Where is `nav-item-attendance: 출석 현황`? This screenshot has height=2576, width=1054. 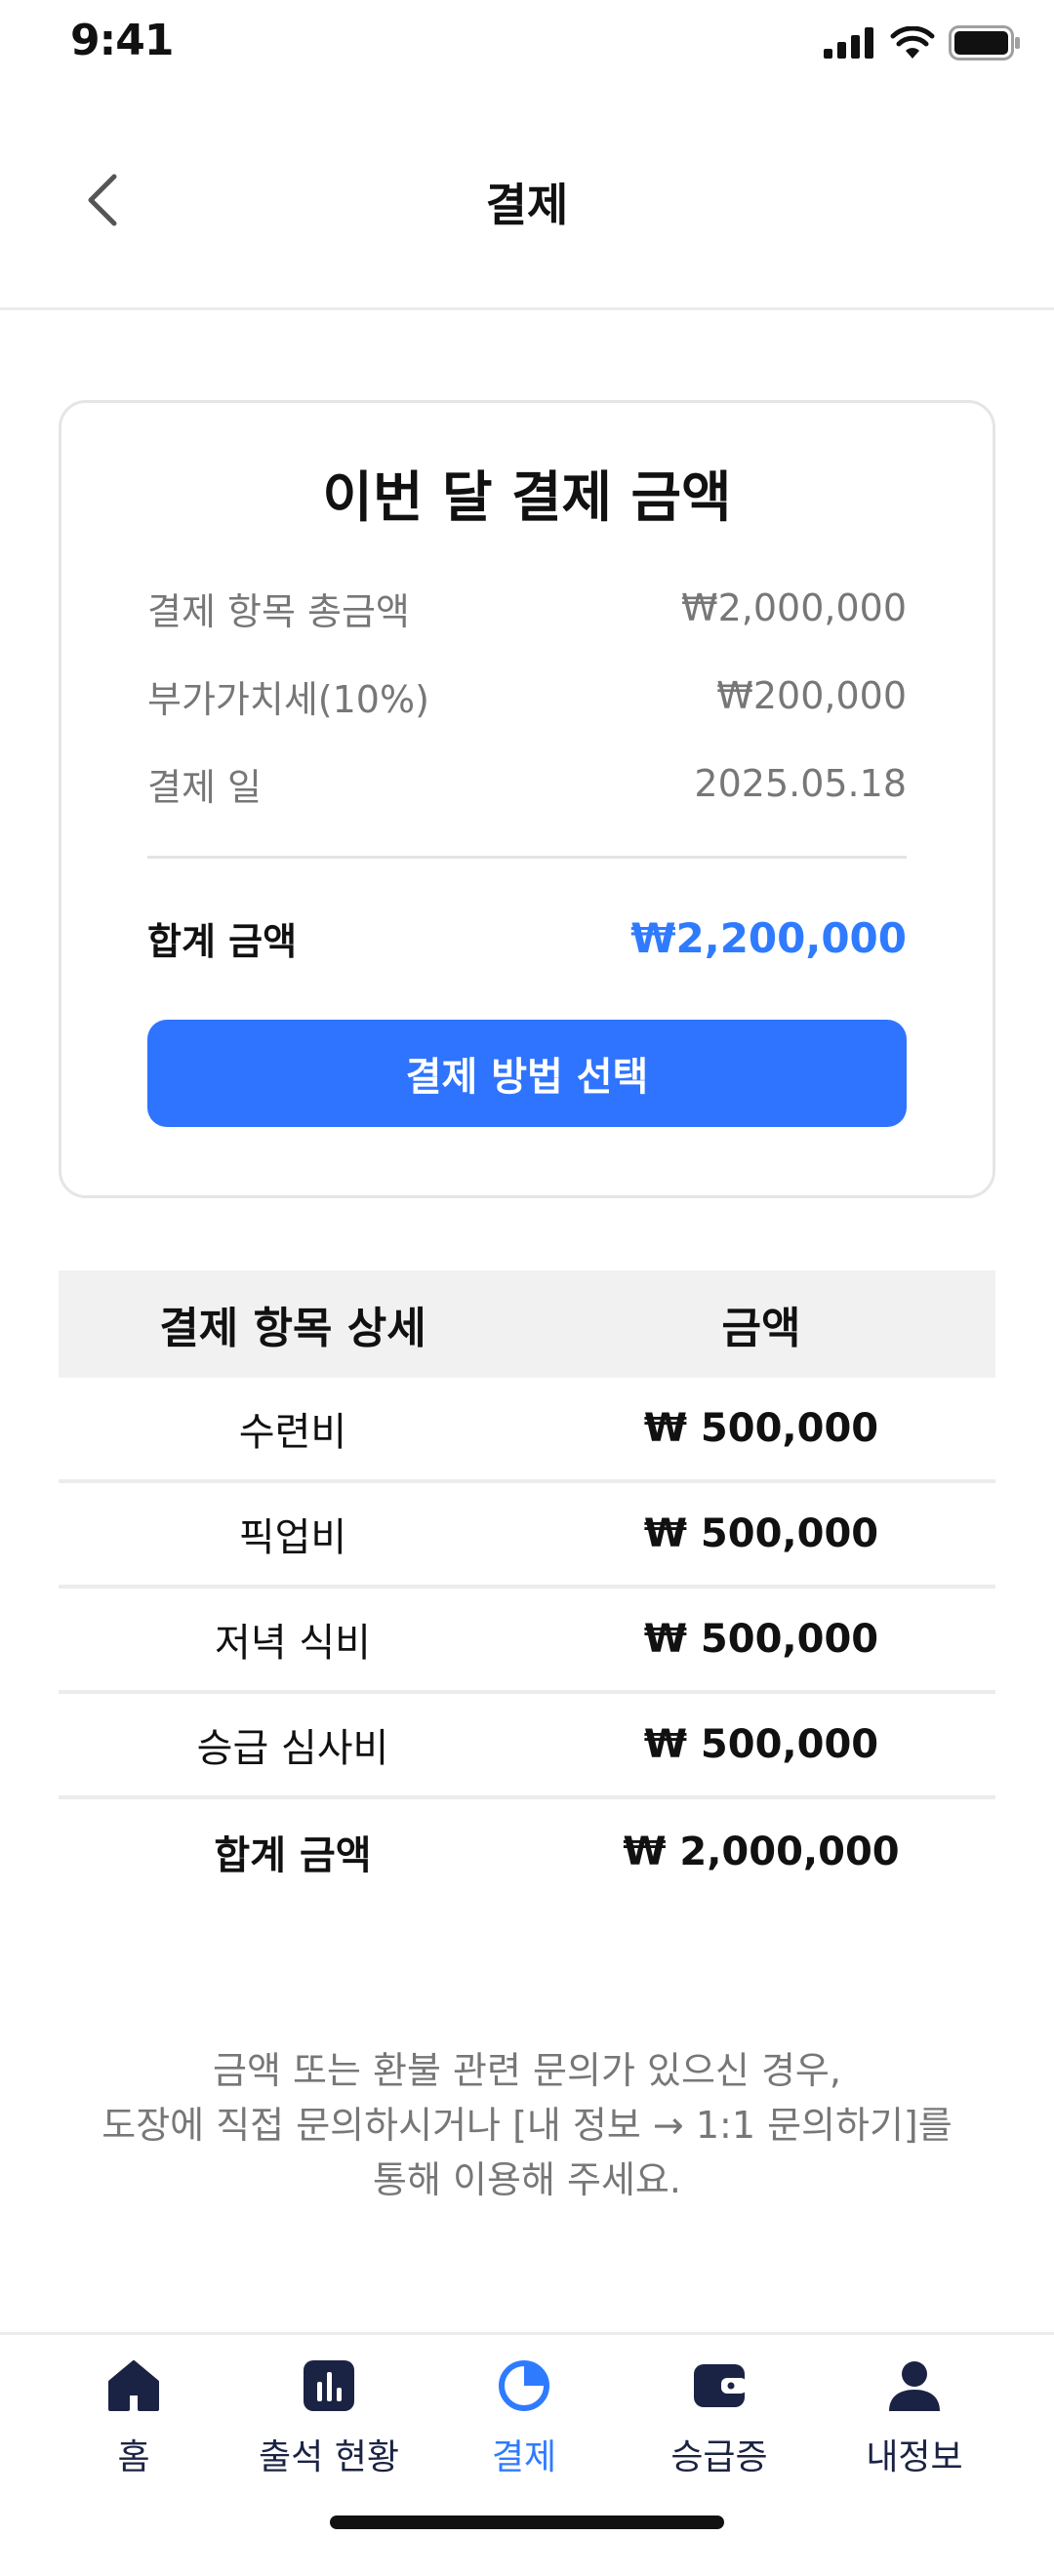
nav-item-attendance: 출석 현황 is located at coordinates (329, 2417).